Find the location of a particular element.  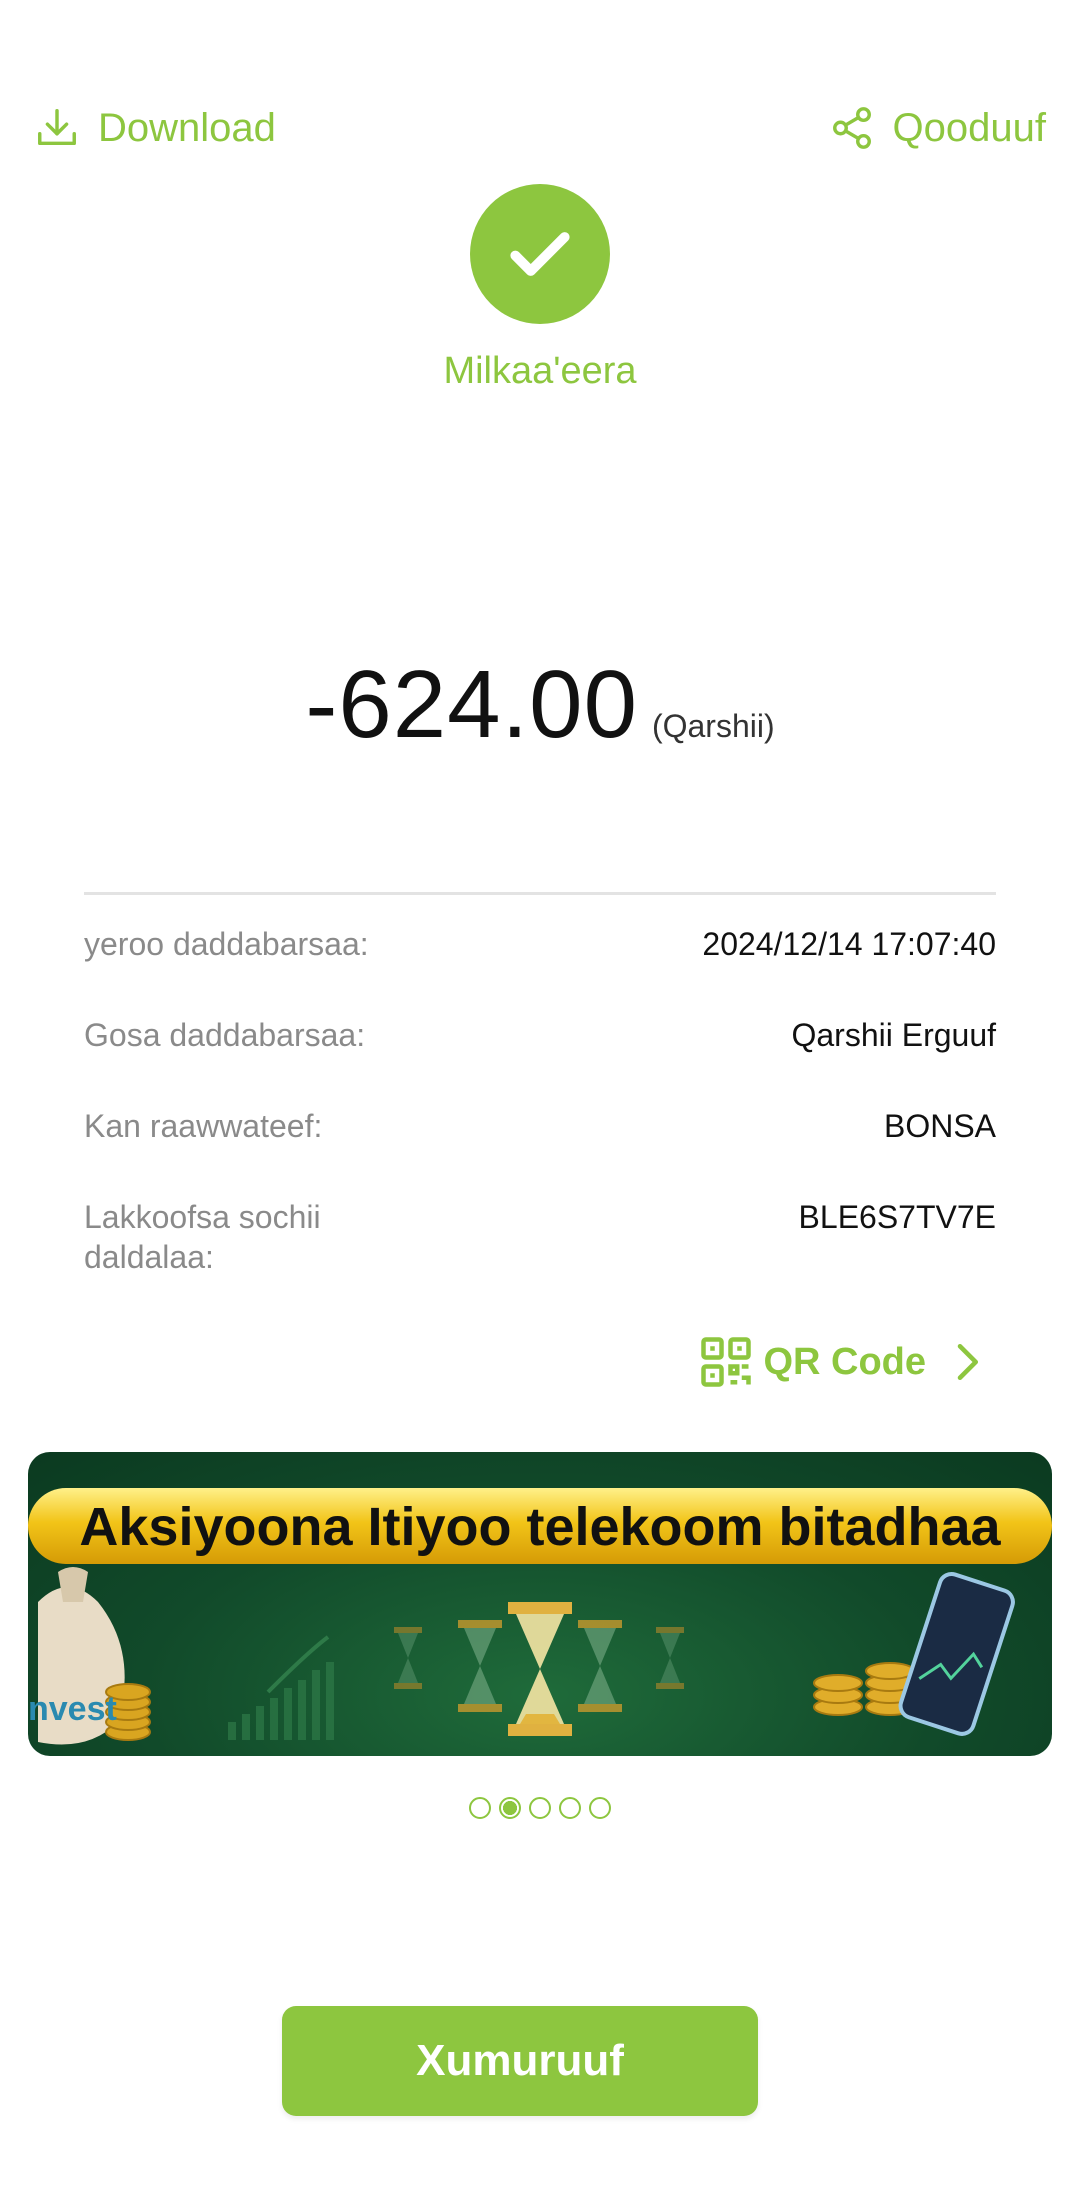

carousel-pagination is located at coordinates (540, 1808).